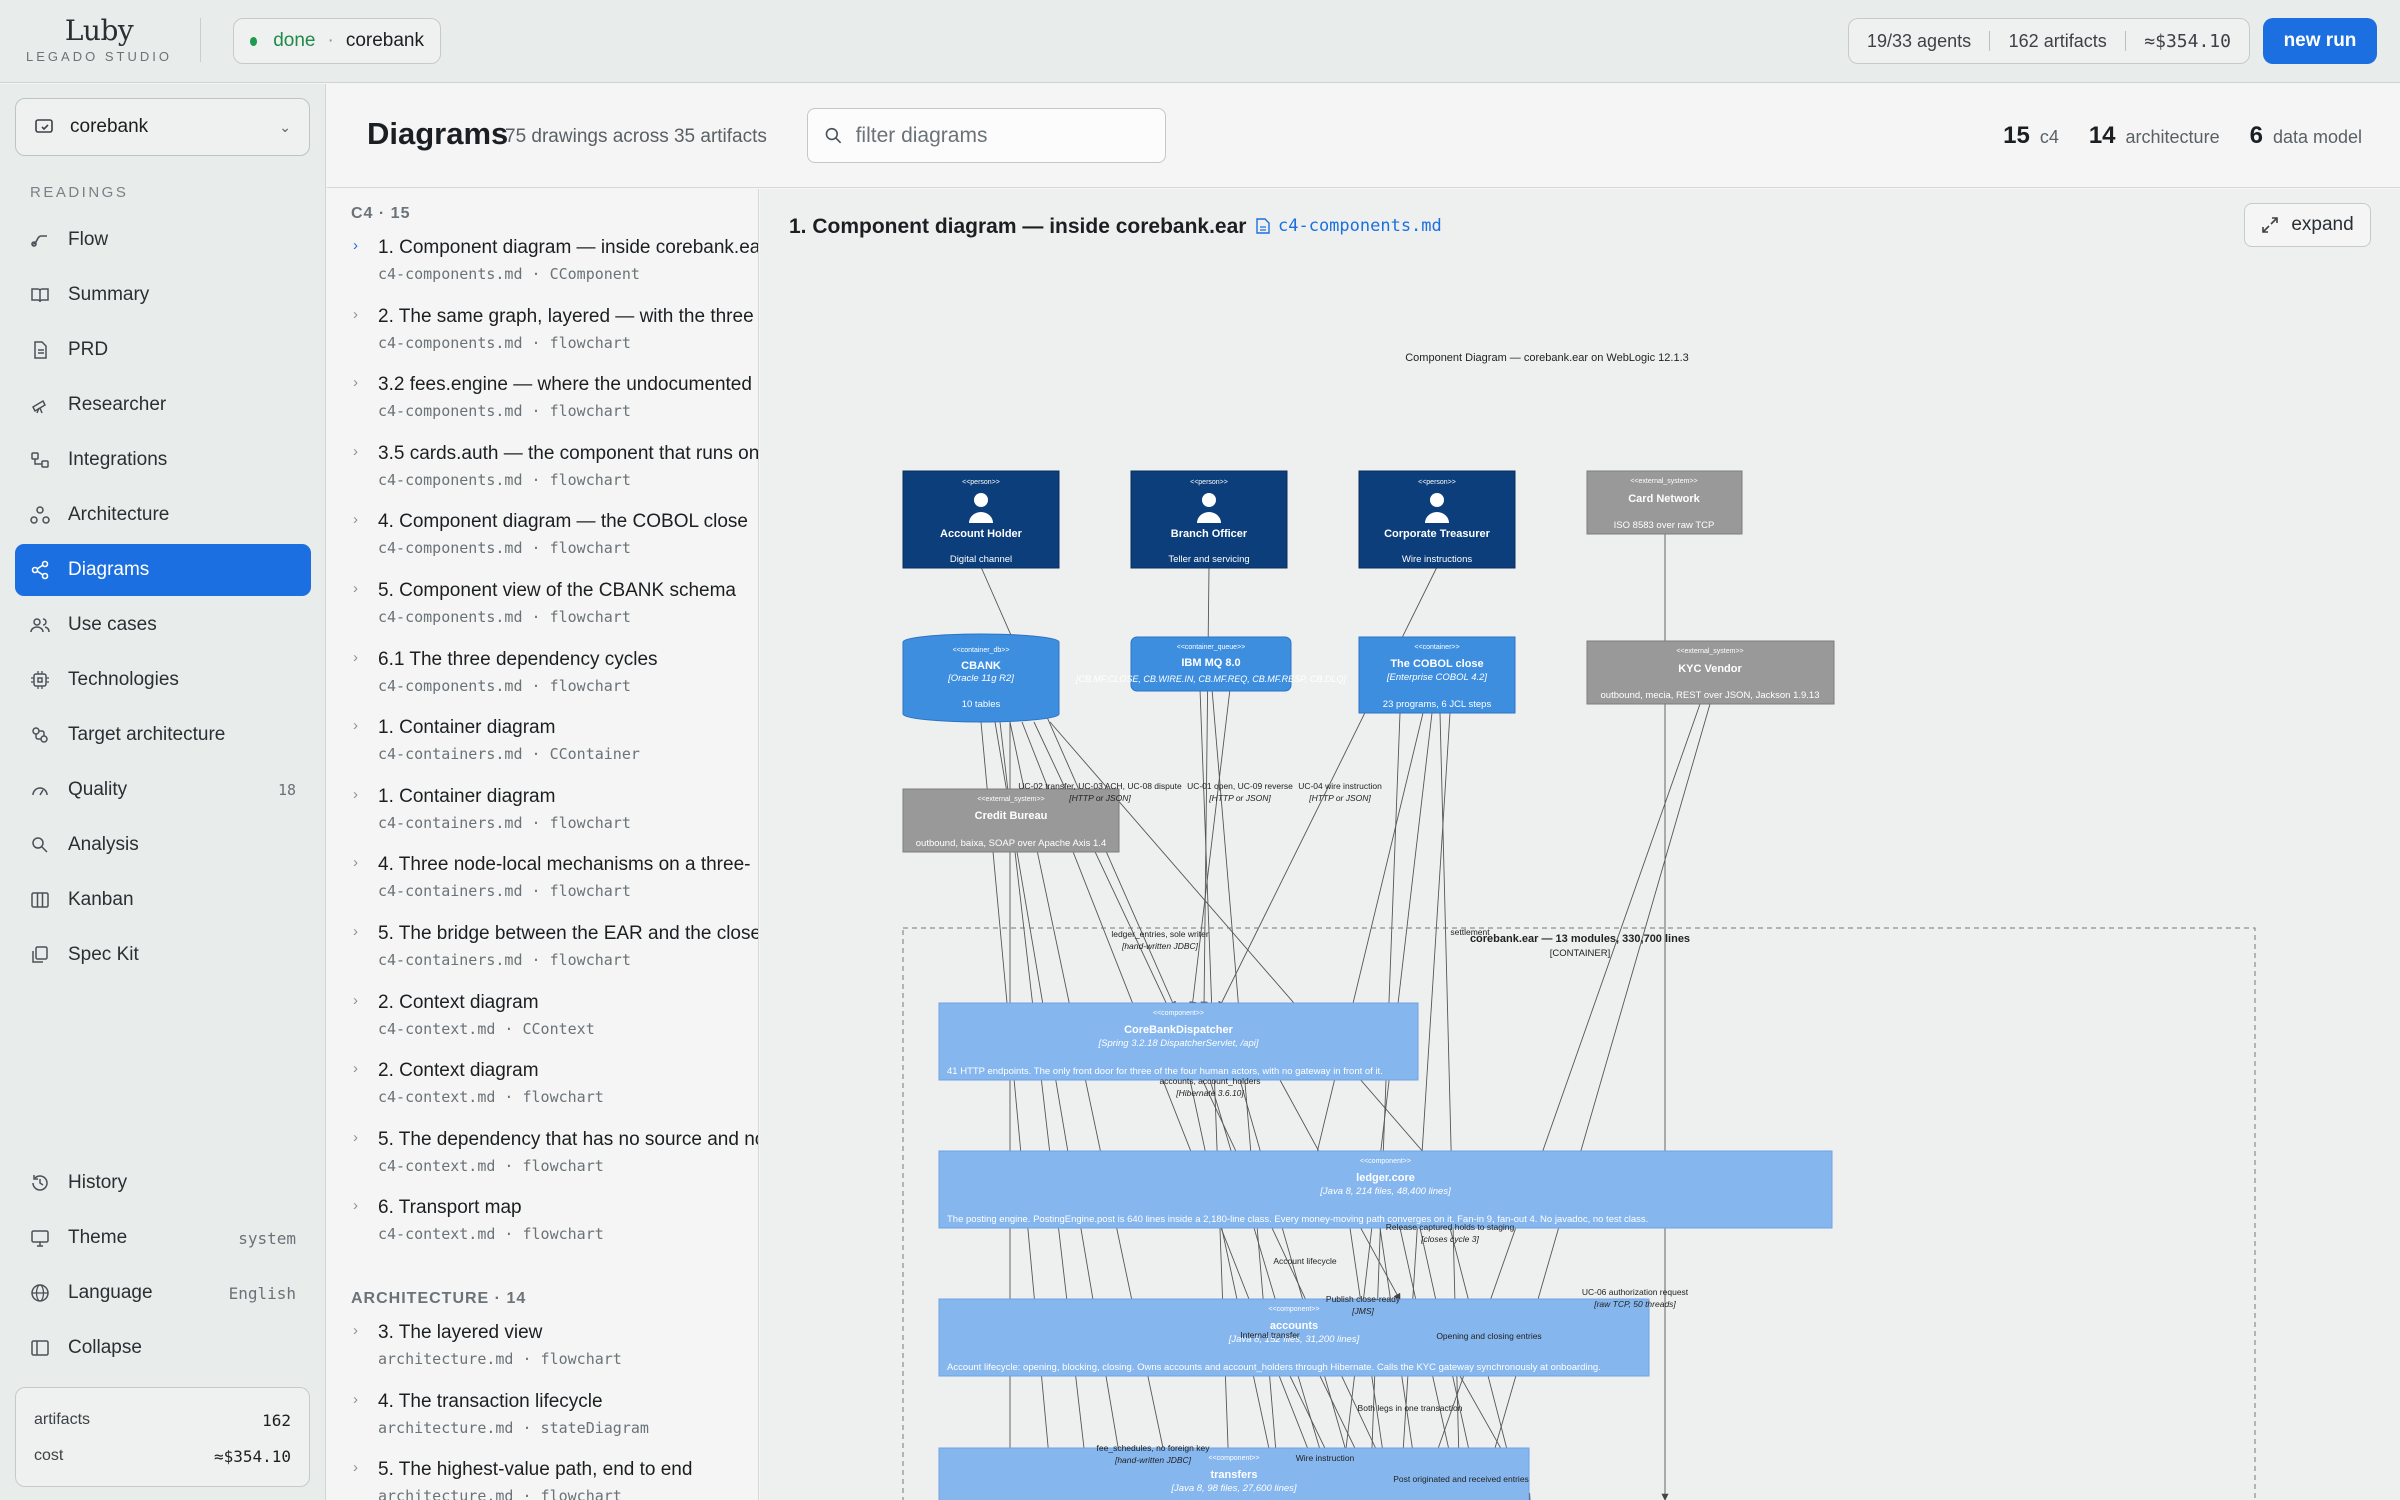  What do you see at coordinates (109, 126) in the screenshot?
I see `project-name: corebank` at bounding box center [109, 126].